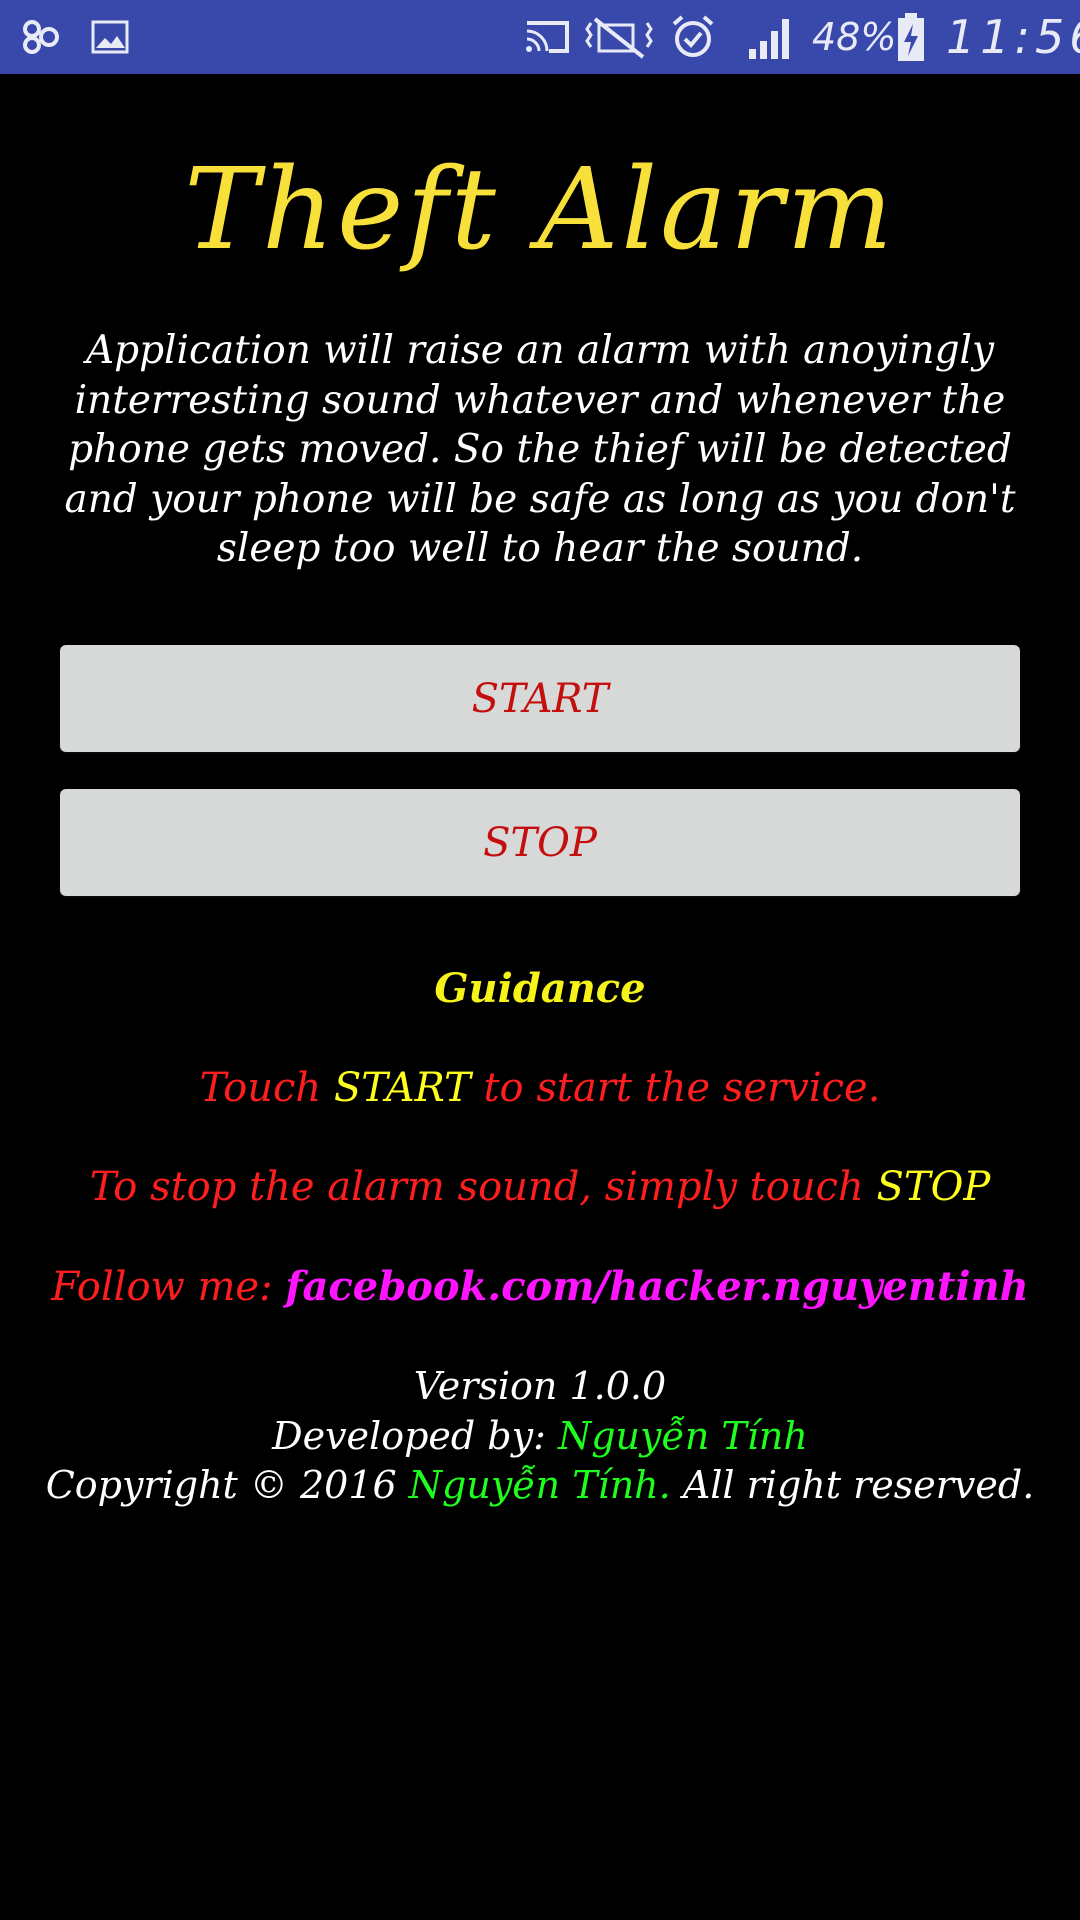 This screenshot has width=1080, height=1920. Describe the element at coordinates (854, 37) in the screenshot. I see `battery-percent: 48%` at that location.